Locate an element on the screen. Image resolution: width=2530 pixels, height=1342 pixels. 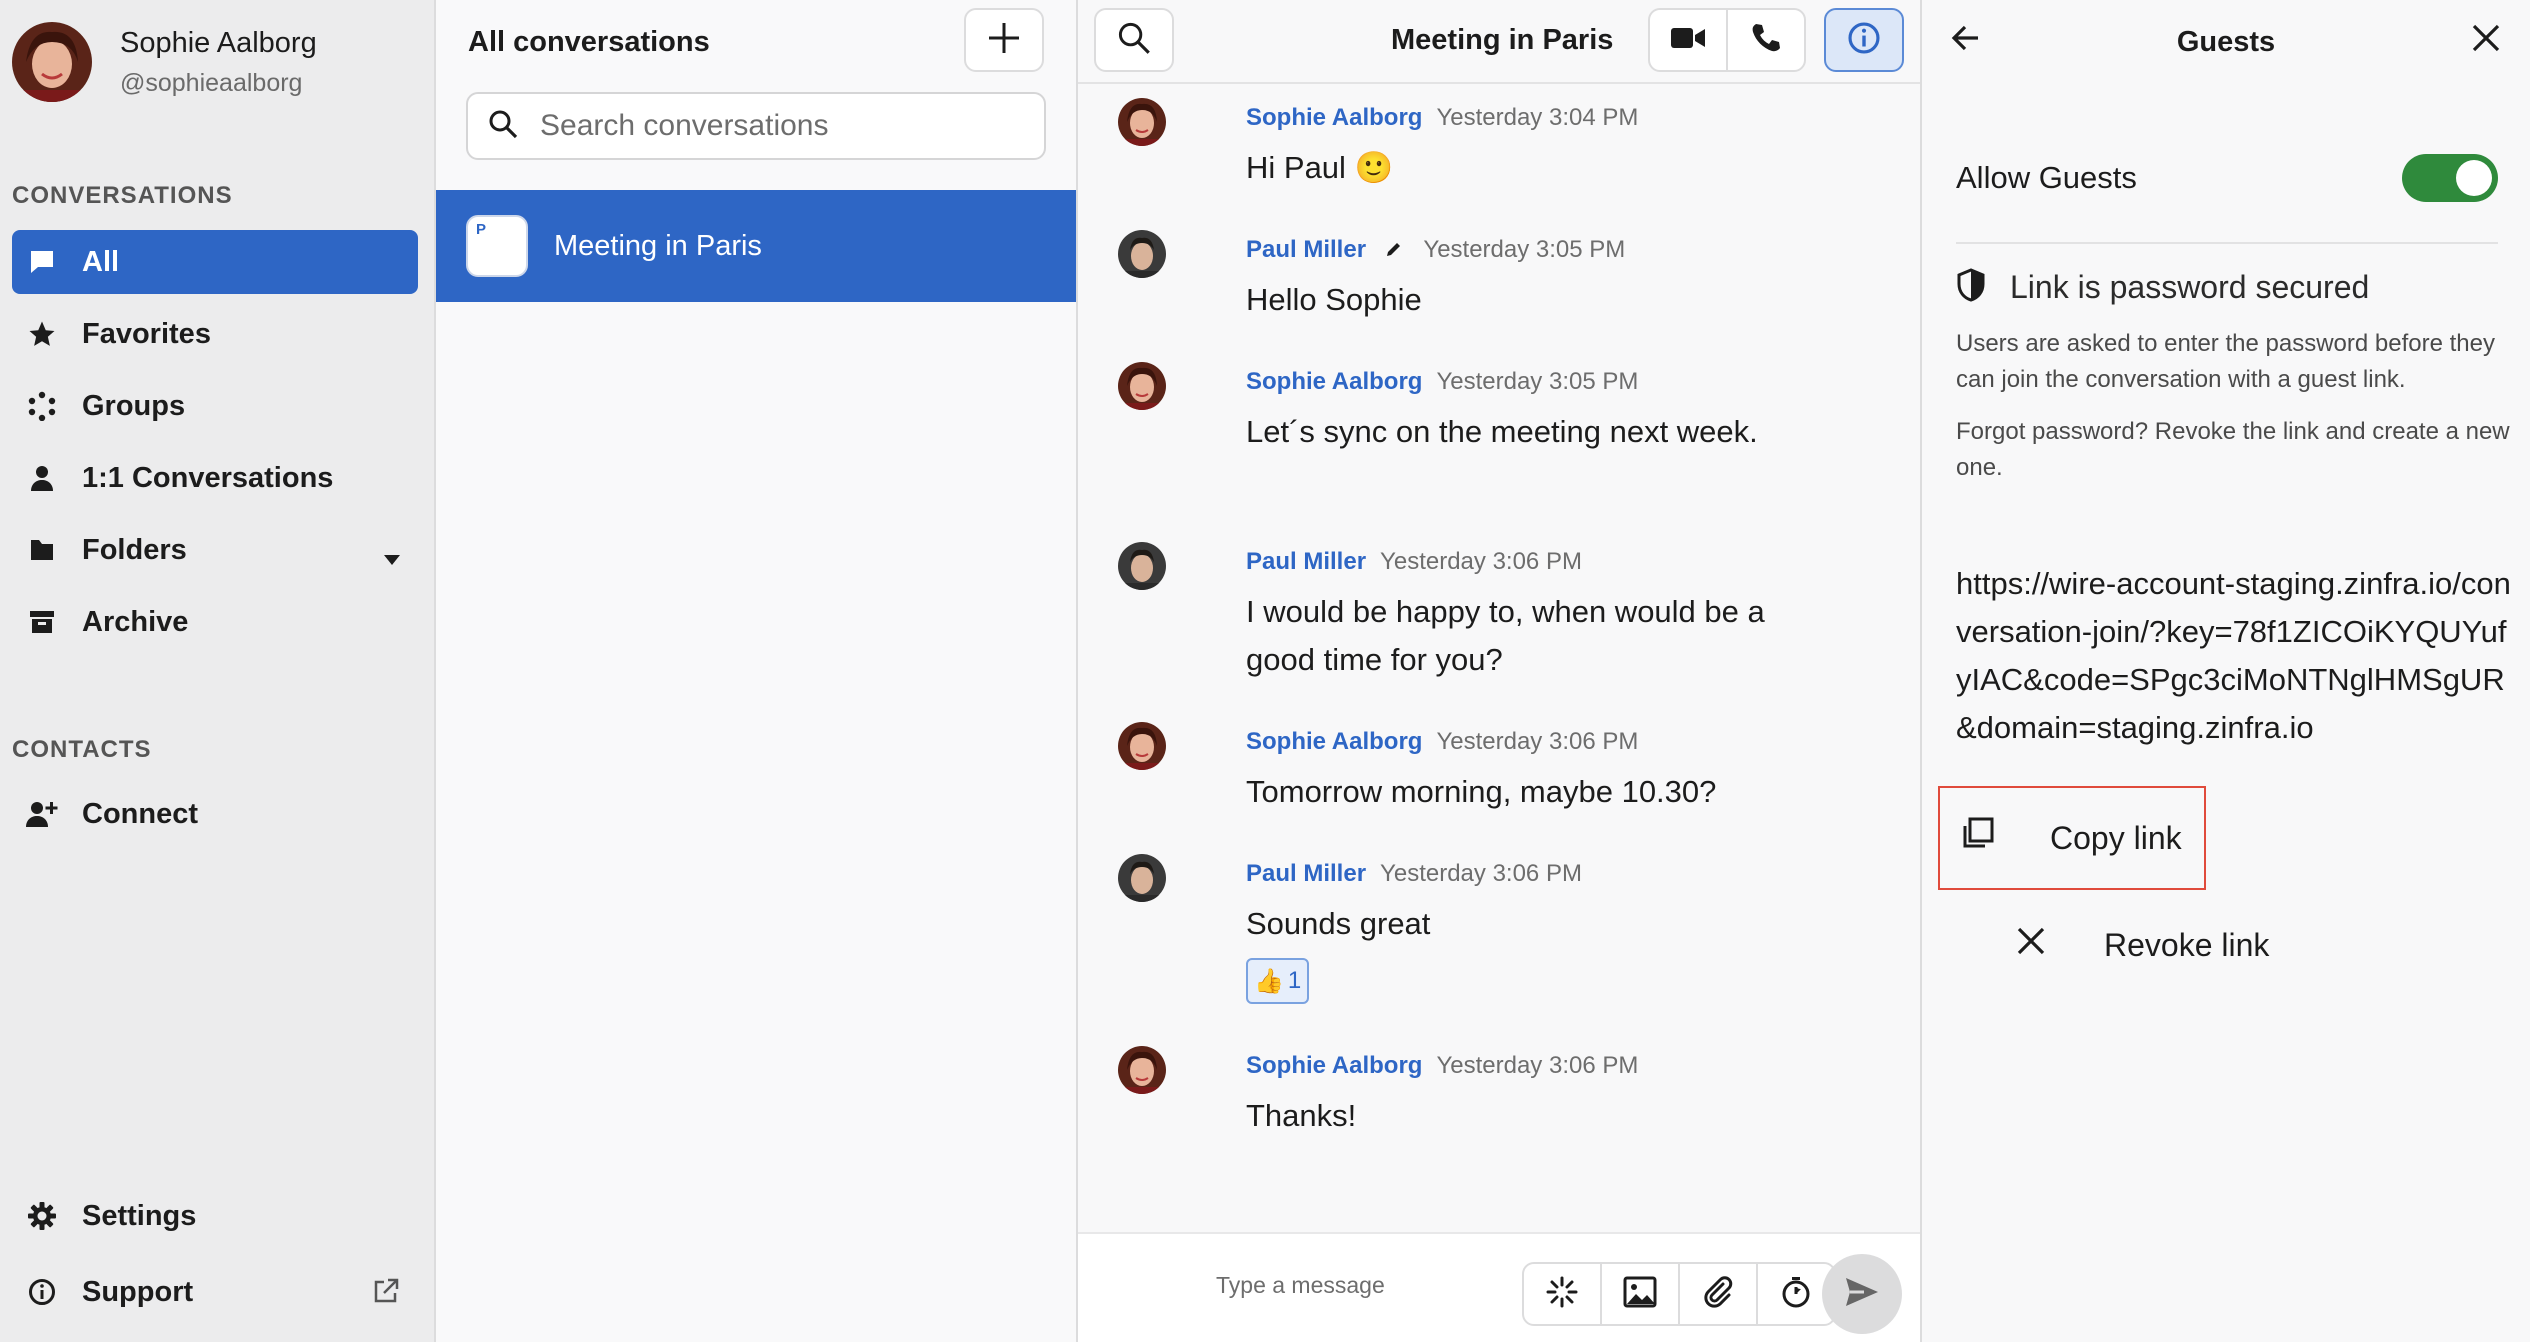
ping-icon is located at coordinates (1562, 1294).